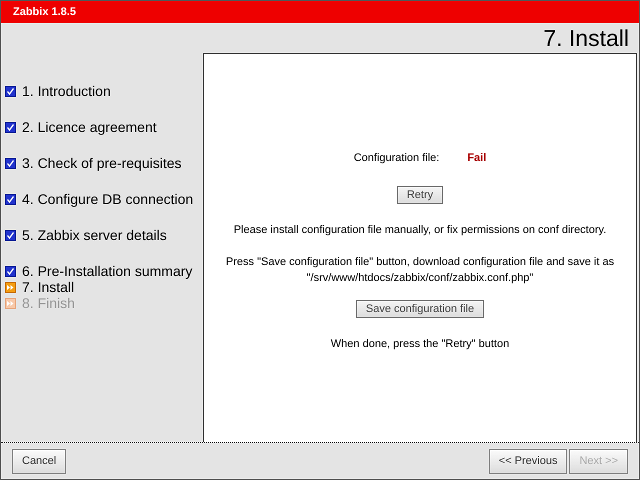 The image size is (640, 480). I want to click on step-label: 2. Licence agreement, so click(89, 127).